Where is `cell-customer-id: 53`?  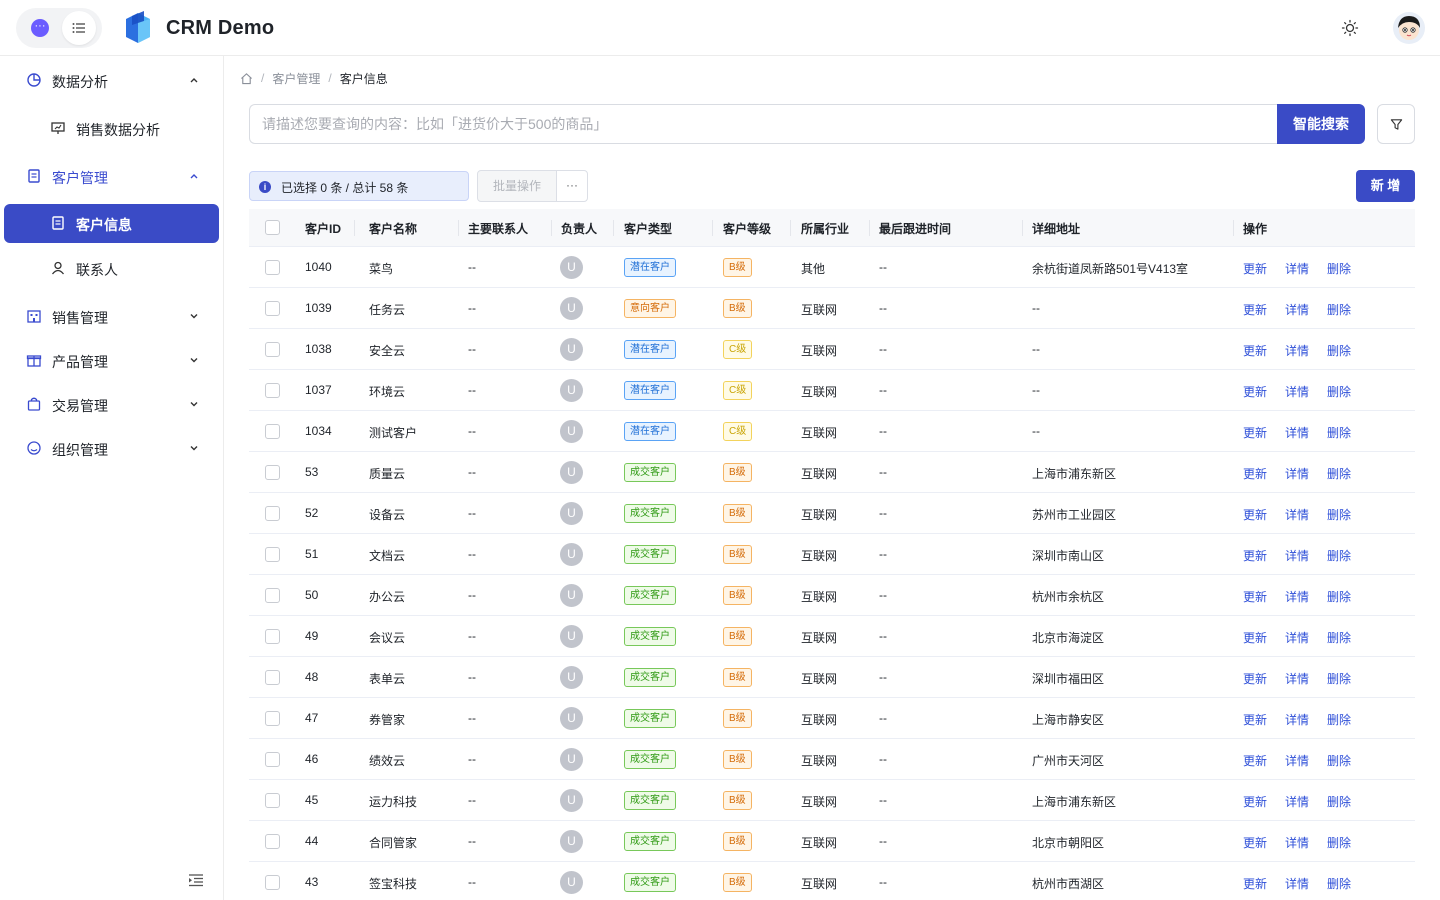
cell-customer-id: 53 is located at coordinates (312, 472).